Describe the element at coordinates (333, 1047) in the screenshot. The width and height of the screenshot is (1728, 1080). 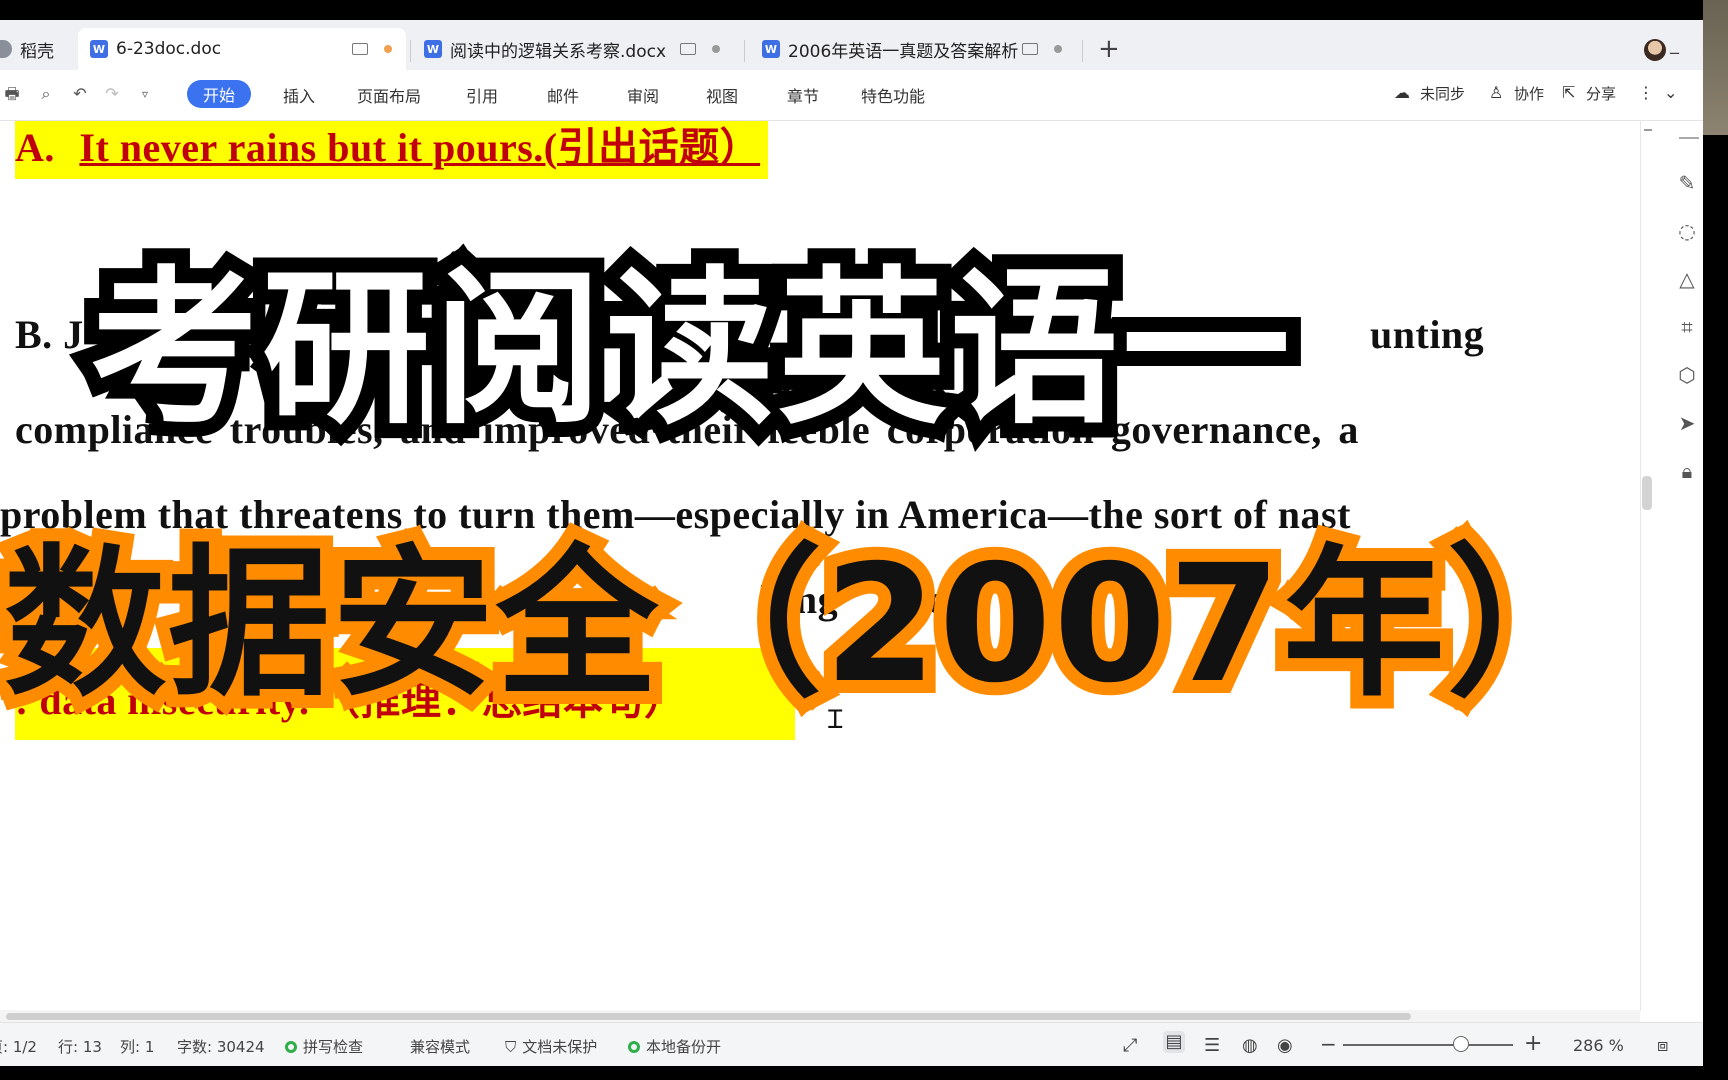
I see `spell-check-label: 拼写检查` at that location.